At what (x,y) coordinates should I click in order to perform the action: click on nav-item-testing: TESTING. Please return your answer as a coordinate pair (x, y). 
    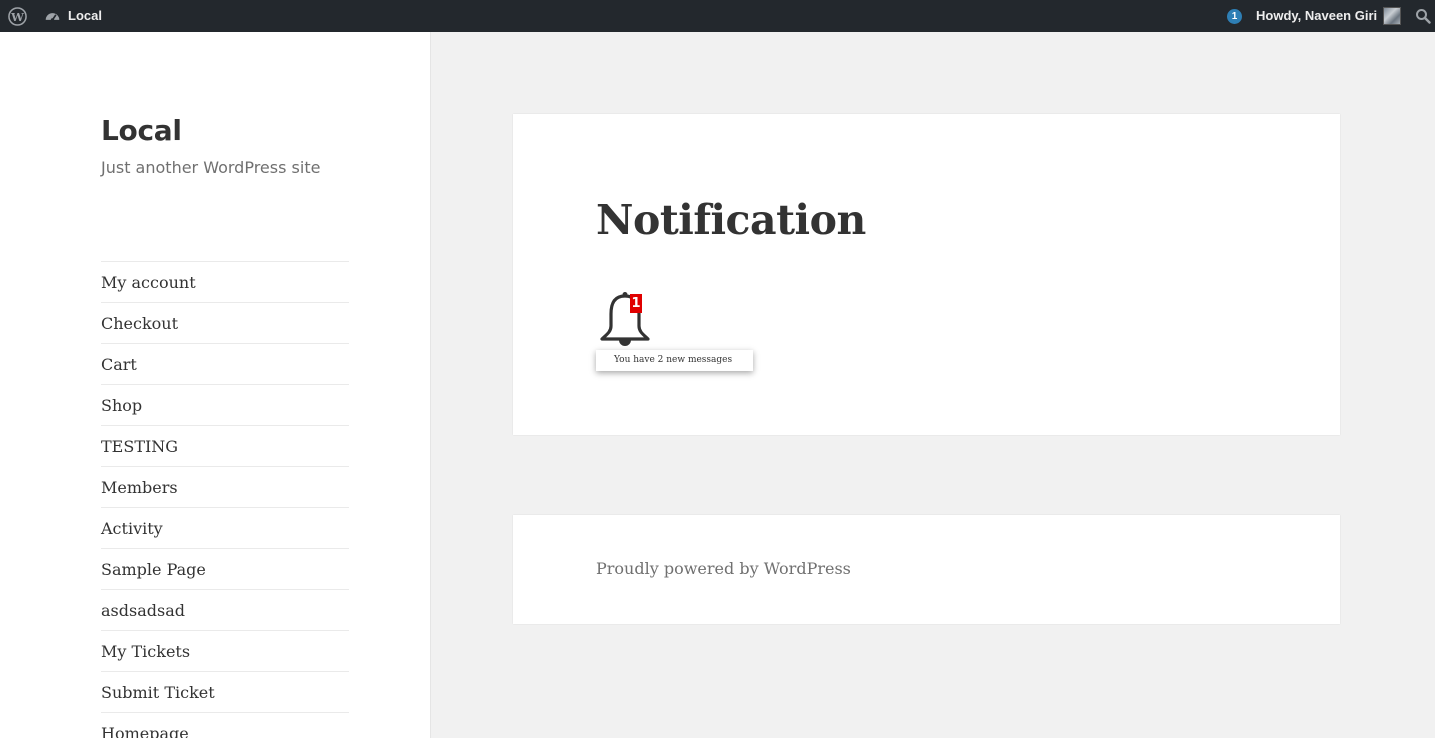
    Looking at the image, I should click on (225, 445).